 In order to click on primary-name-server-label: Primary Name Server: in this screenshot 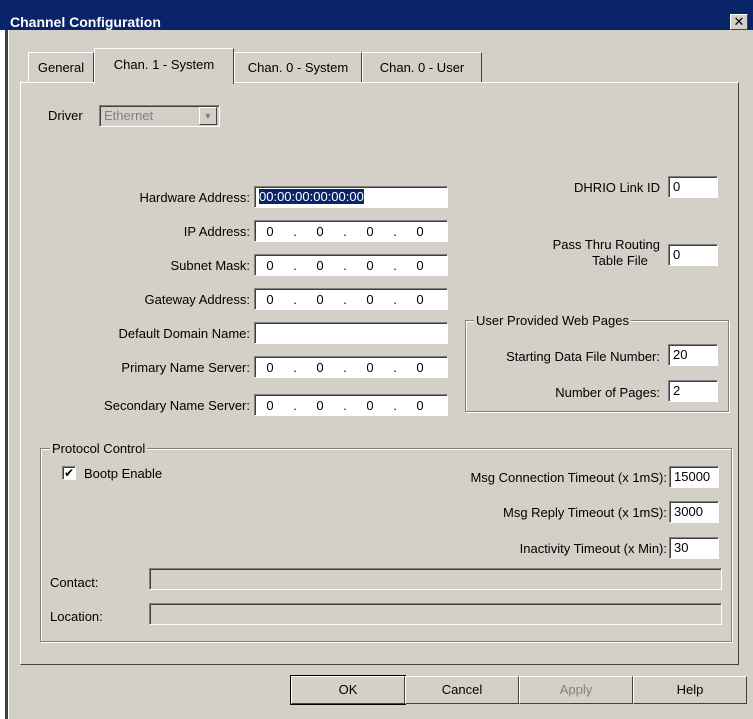, I will do `click(185, 367)`.